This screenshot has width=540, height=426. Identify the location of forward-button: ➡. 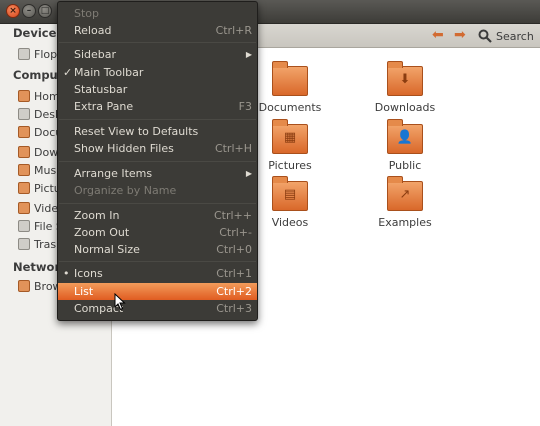
(460, 35).